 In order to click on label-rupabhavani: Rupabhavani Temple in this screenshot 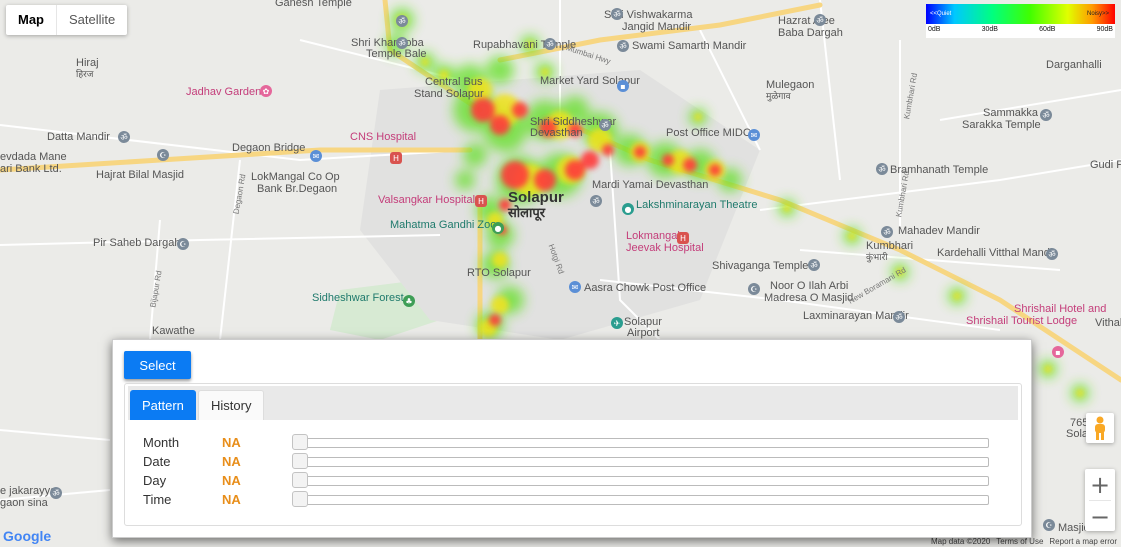, I will do `click(525, 45)`.